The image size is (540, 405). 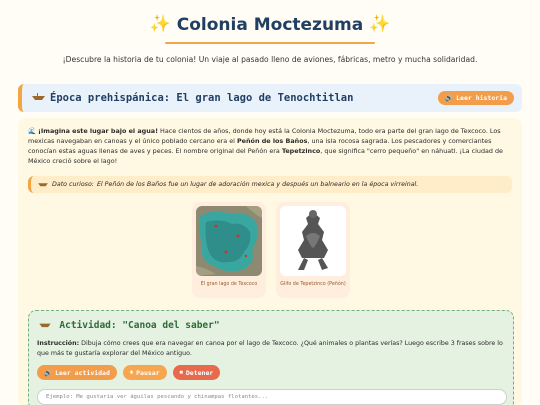 I want to click on activity-title-row: Actividad: "Canoa del saber", so click(x=129, y=325).